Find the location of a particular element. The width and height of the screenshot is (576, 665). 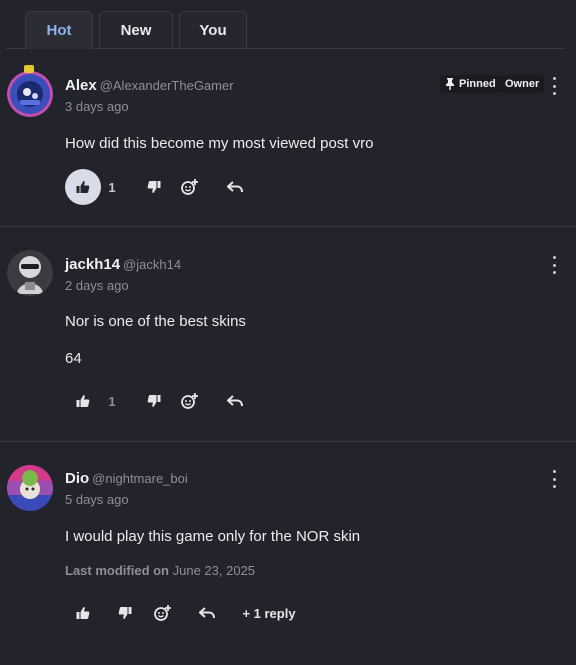

comment-time: 2 days ago is located at coordinates (97, 285).